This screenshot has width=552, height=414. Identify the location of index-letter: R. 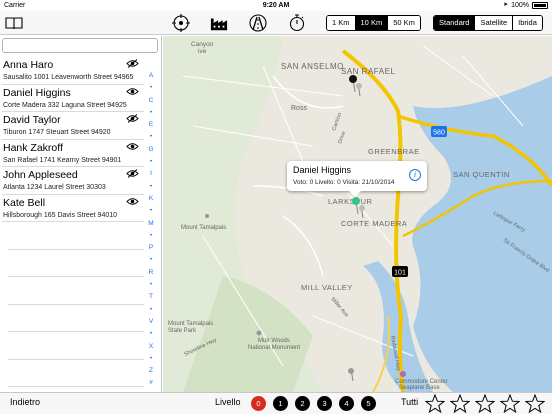
(151, 273).